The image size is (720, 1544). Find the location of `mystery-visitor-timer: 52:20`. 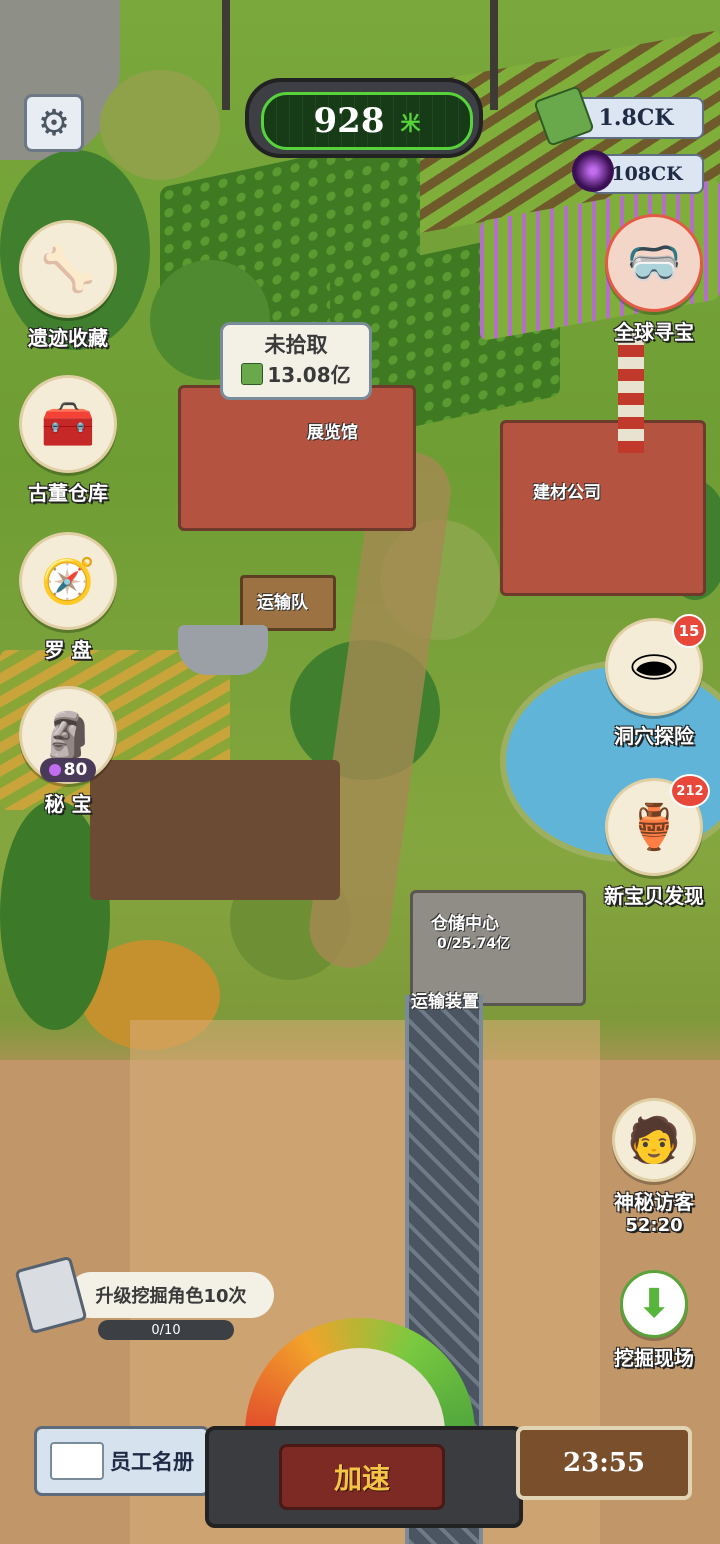

mystery-visitor-timer: 52:20 is located at coordinates (654, 1225).